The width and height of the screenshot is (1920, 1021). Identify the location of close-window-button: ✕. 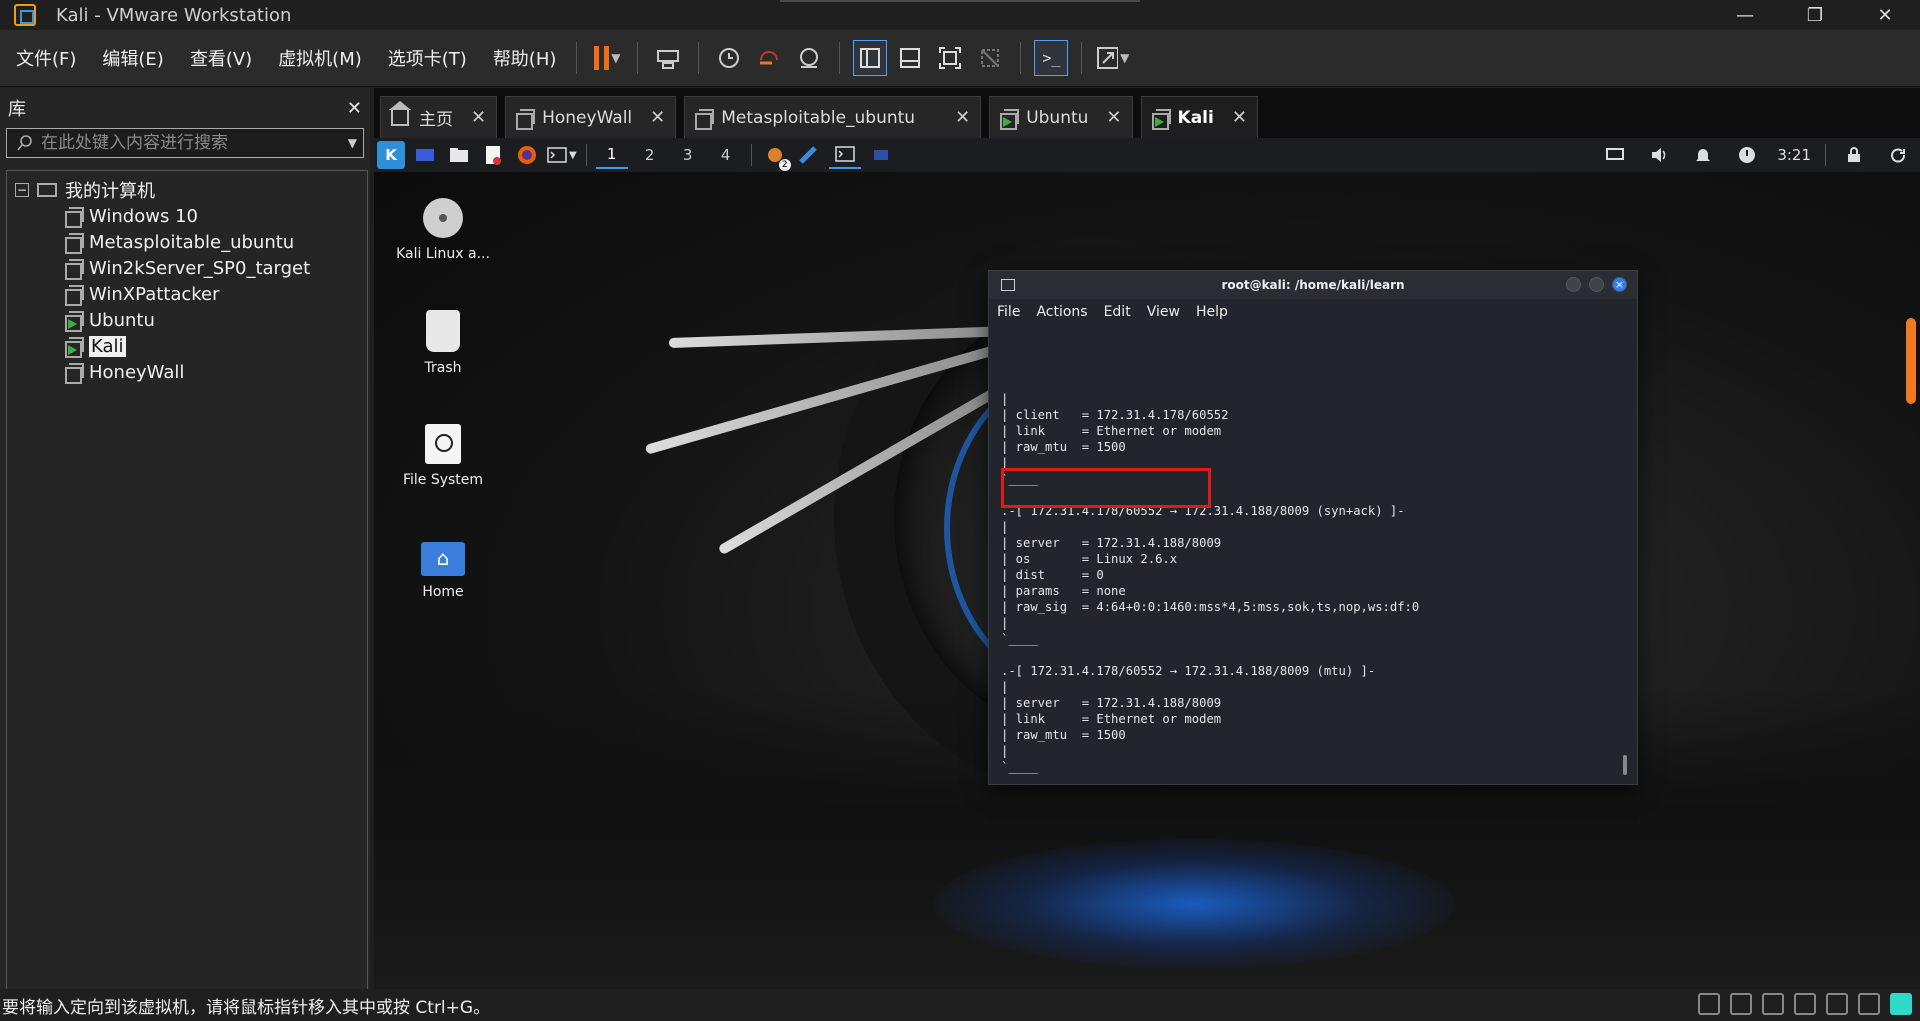
(1885, 15).